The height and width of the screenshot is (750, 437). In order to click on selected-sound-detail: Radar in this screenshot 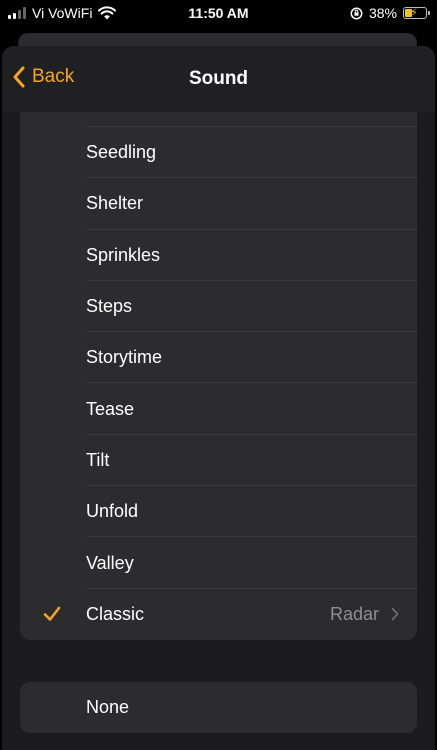, I will do `click(364, 614)`.